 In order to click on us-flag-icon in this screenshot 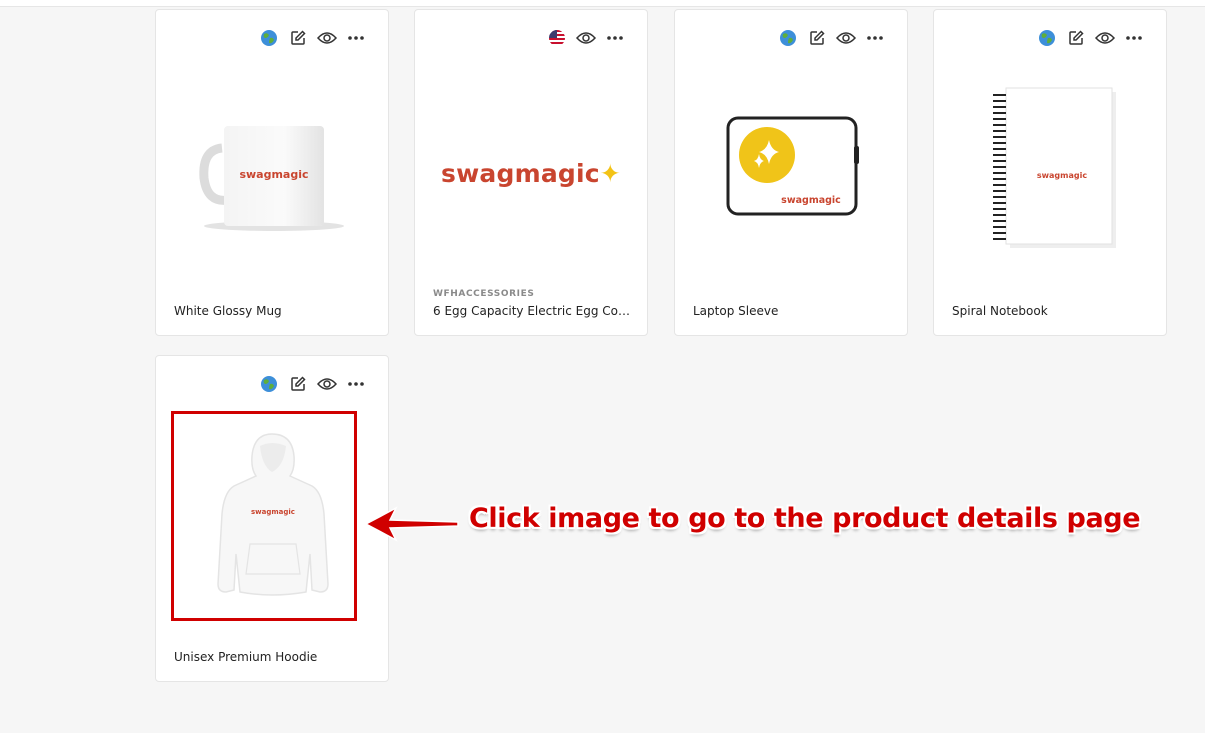, I will do `click(557, 38)`.